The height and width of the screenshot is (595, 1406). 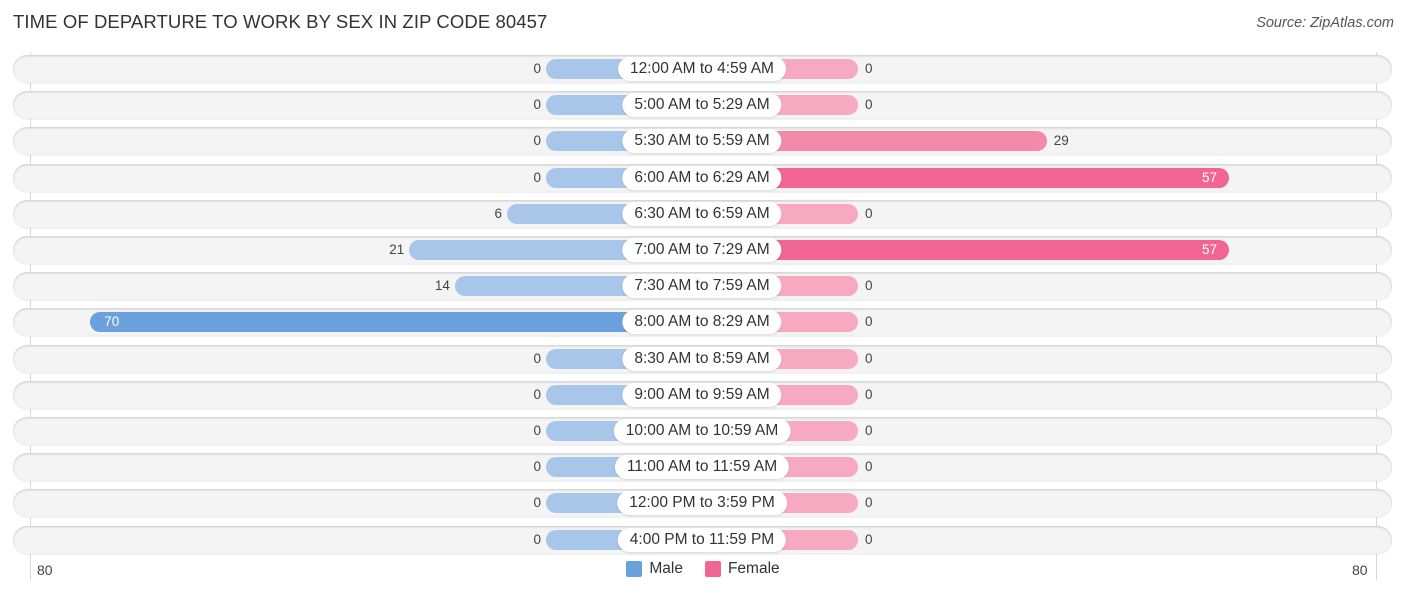 What do you see at coordinates (634, 569) in the screenshot?
I see `legend-swatch-male` at bounding box center [634, 569].